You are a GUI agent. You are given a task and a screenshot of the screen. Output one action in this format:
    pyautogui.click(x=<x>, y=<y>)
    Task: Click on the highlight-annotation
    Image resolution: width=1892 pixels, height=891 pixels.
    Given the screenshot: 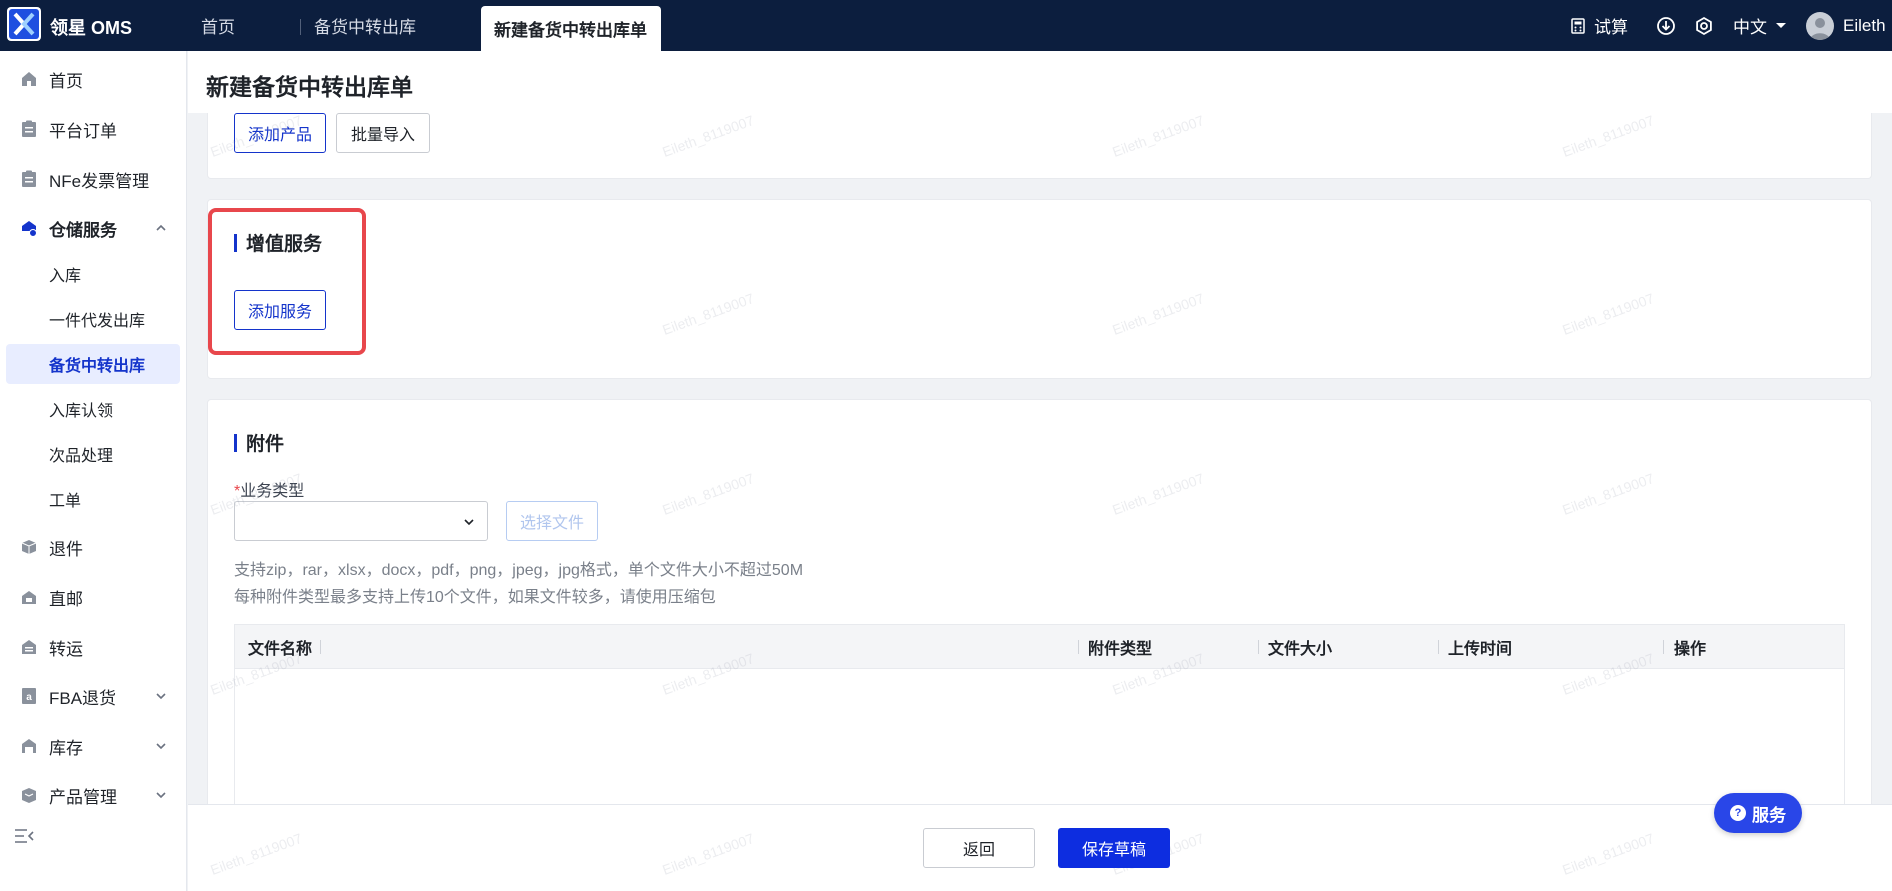 What is the action you would take?
    pyautogui.click(x=287, y=281)
    